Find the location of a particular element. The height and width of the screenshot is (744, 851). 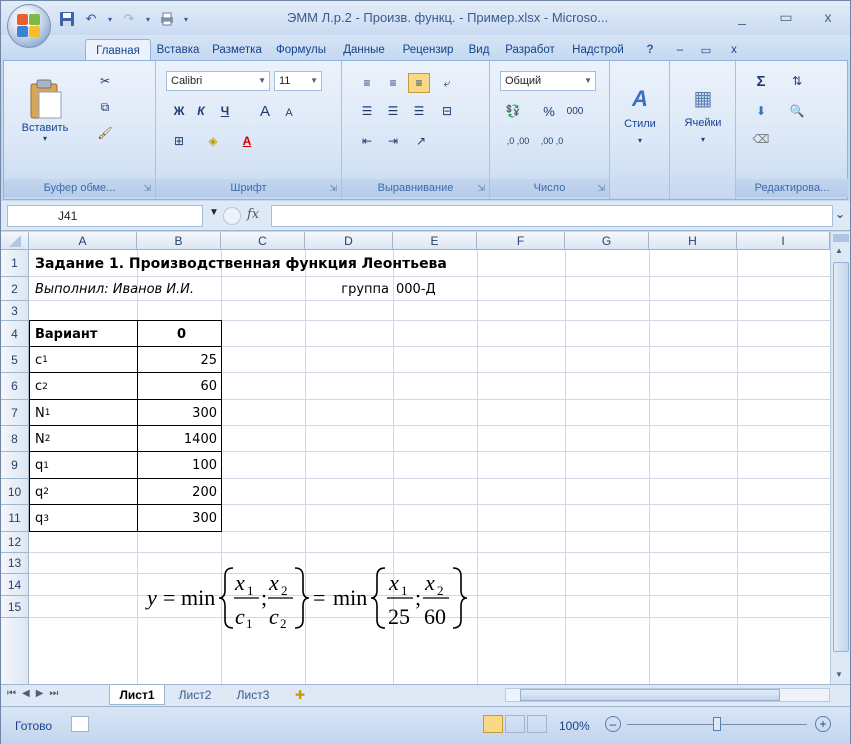

table-param-value: 60 is located at coordinates (177, 386).